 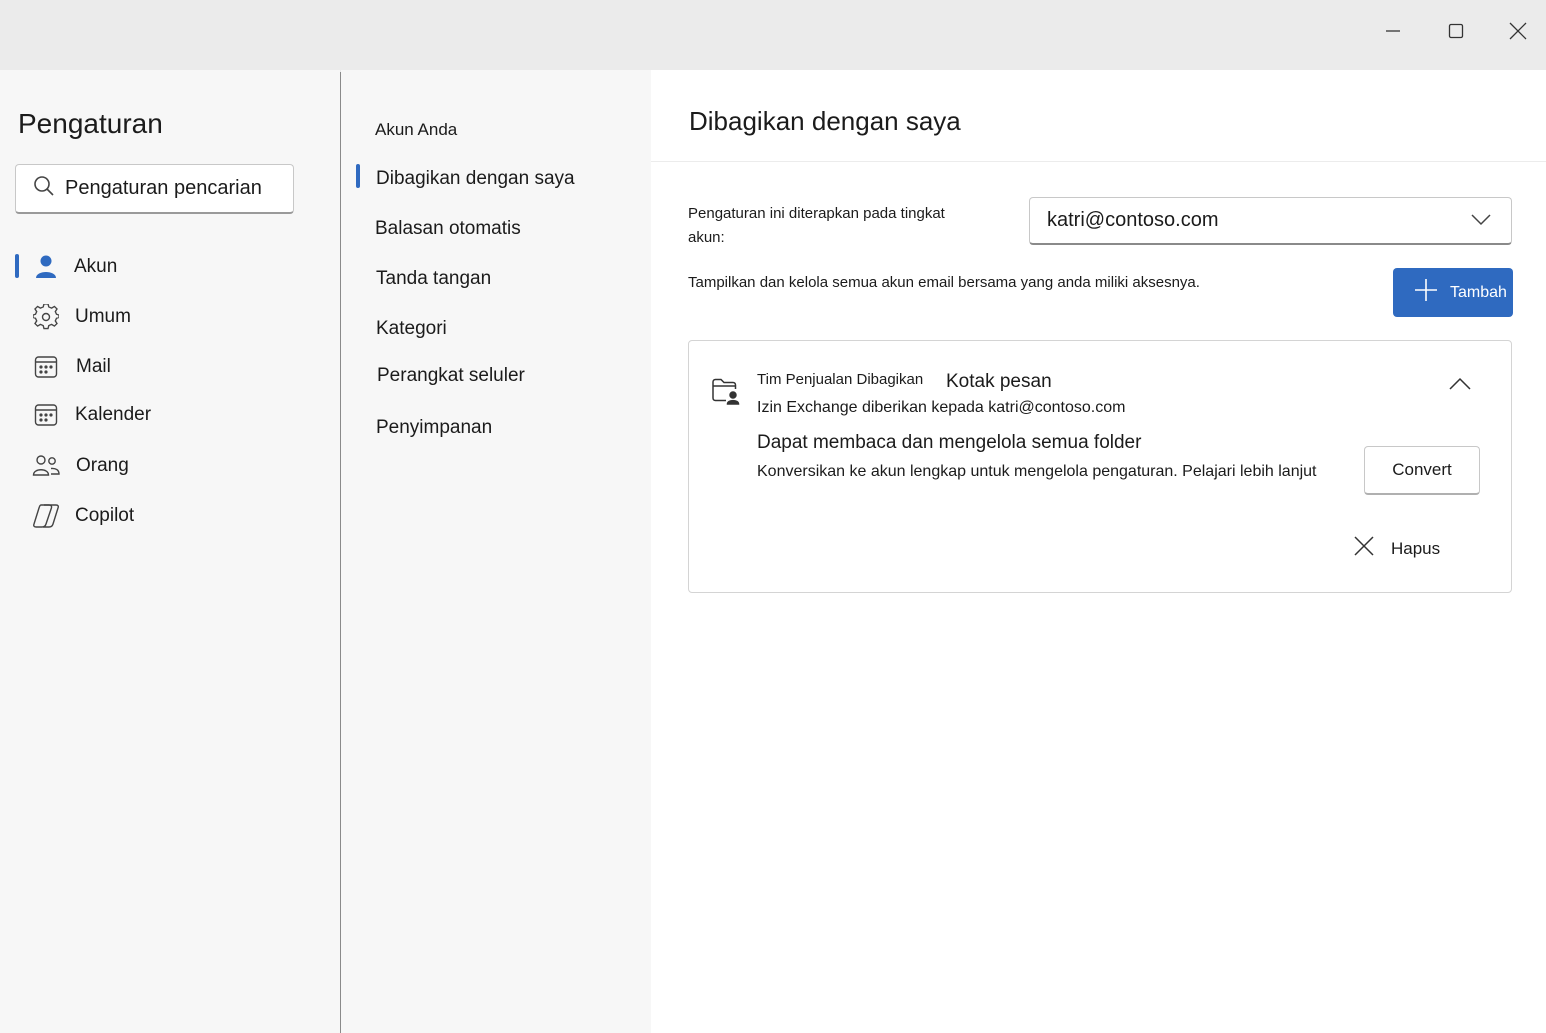 What do you see at coordinates (1478, 292) in the screenshot?
I see `add-button-label: Tambah` at bounding box center [1478, 292].